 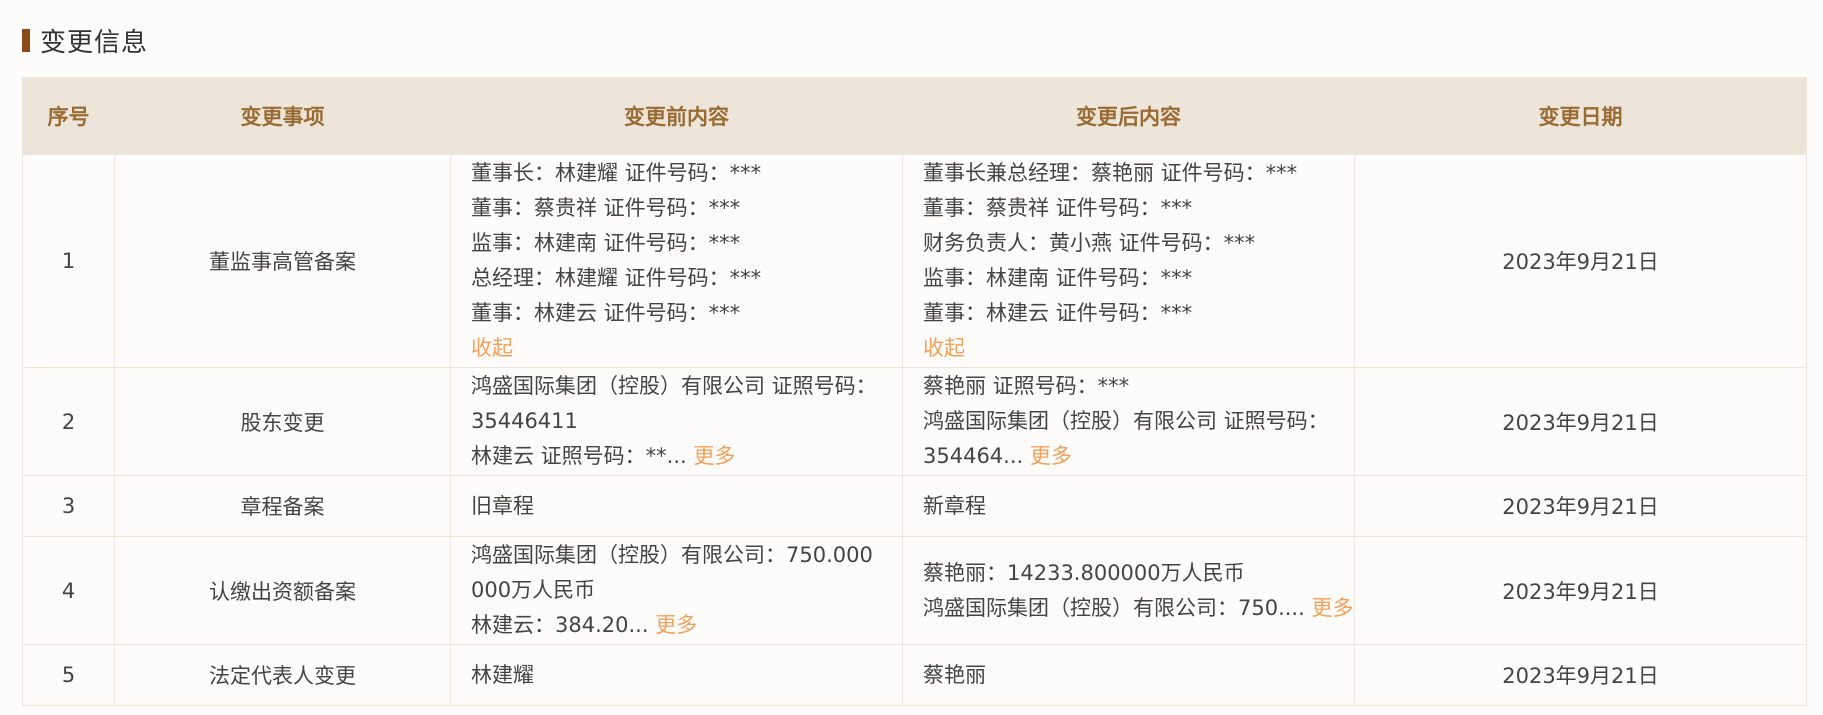 I want to click on section-title: 变更信息, so click(x=94, y=42).